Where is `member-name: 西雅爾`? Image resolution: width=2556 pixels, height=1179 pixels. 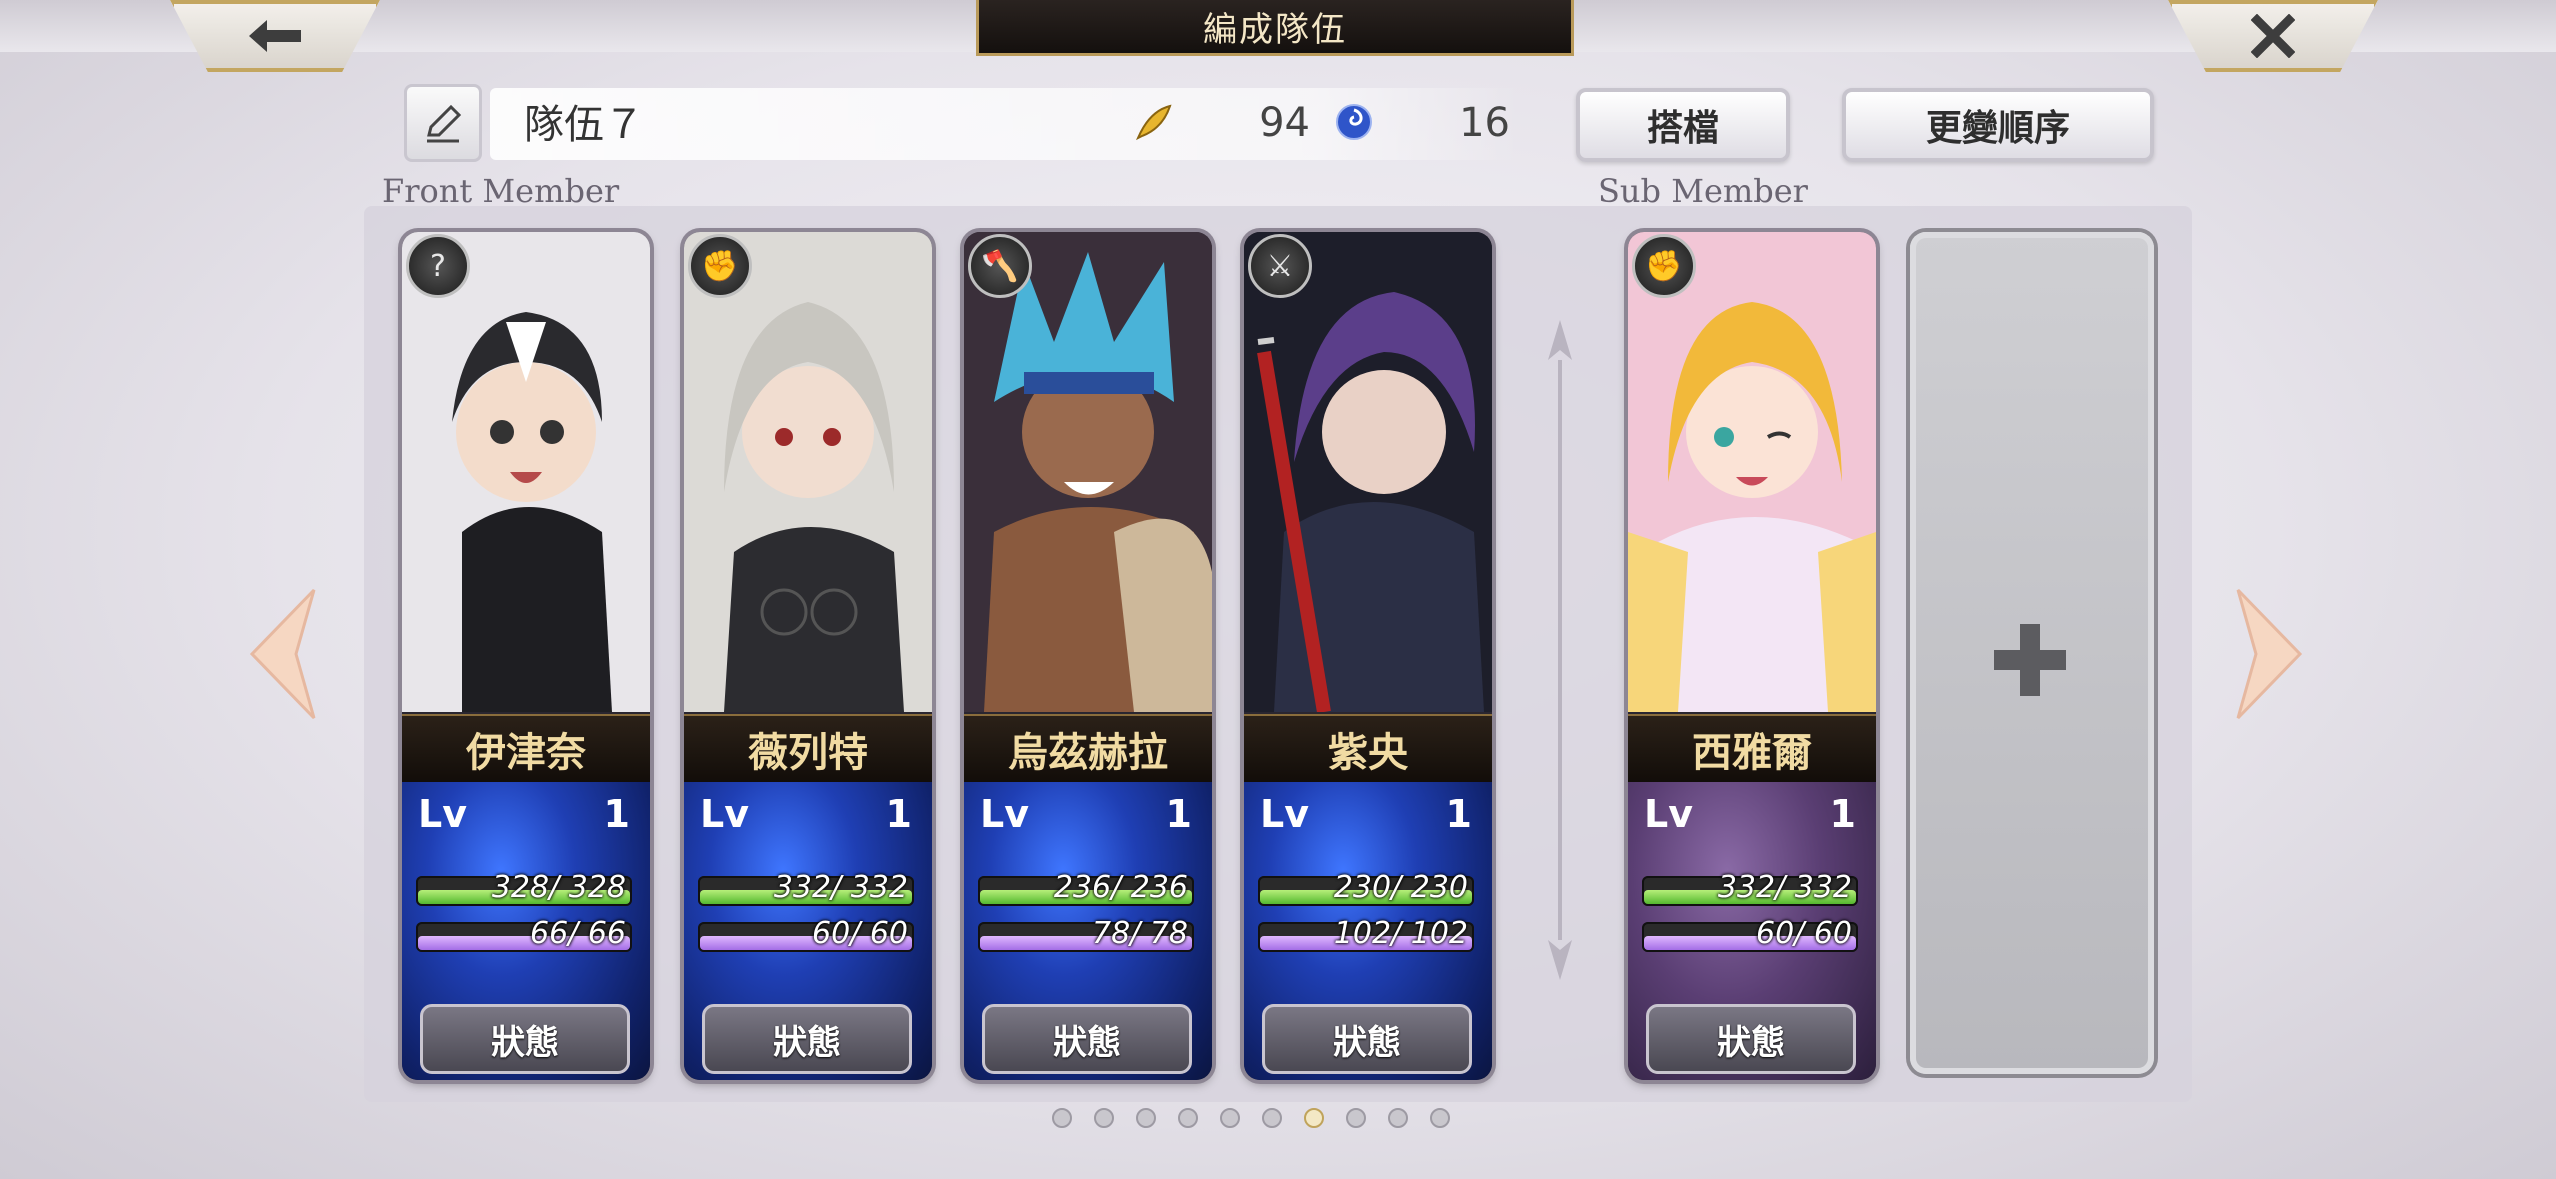
member-name: 西雅爾 is located at coordinates (1752, 749).